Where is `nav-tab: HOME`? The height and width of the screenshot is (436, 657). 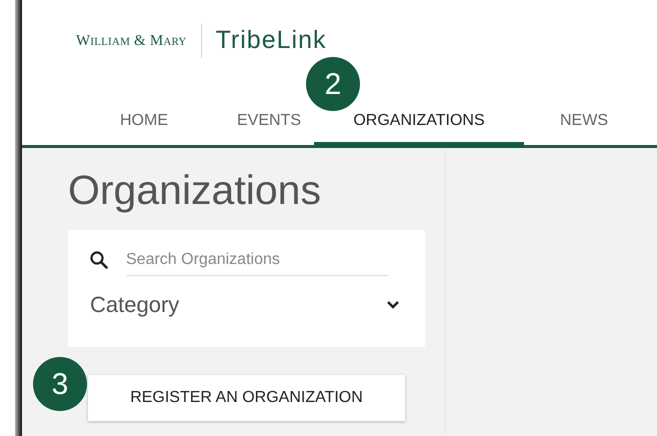 nav-tab: HOME is located at coordinates (144, 125).